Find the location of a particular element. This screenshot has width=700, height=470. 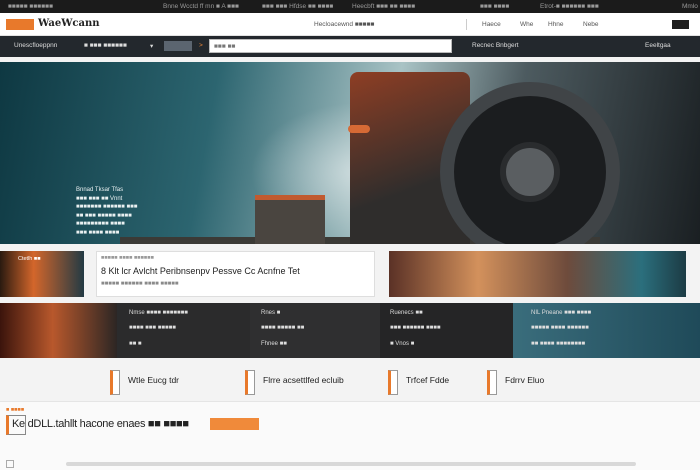

top-link-4: ■■■ ■■■■ is located at coordinates (494, 6).